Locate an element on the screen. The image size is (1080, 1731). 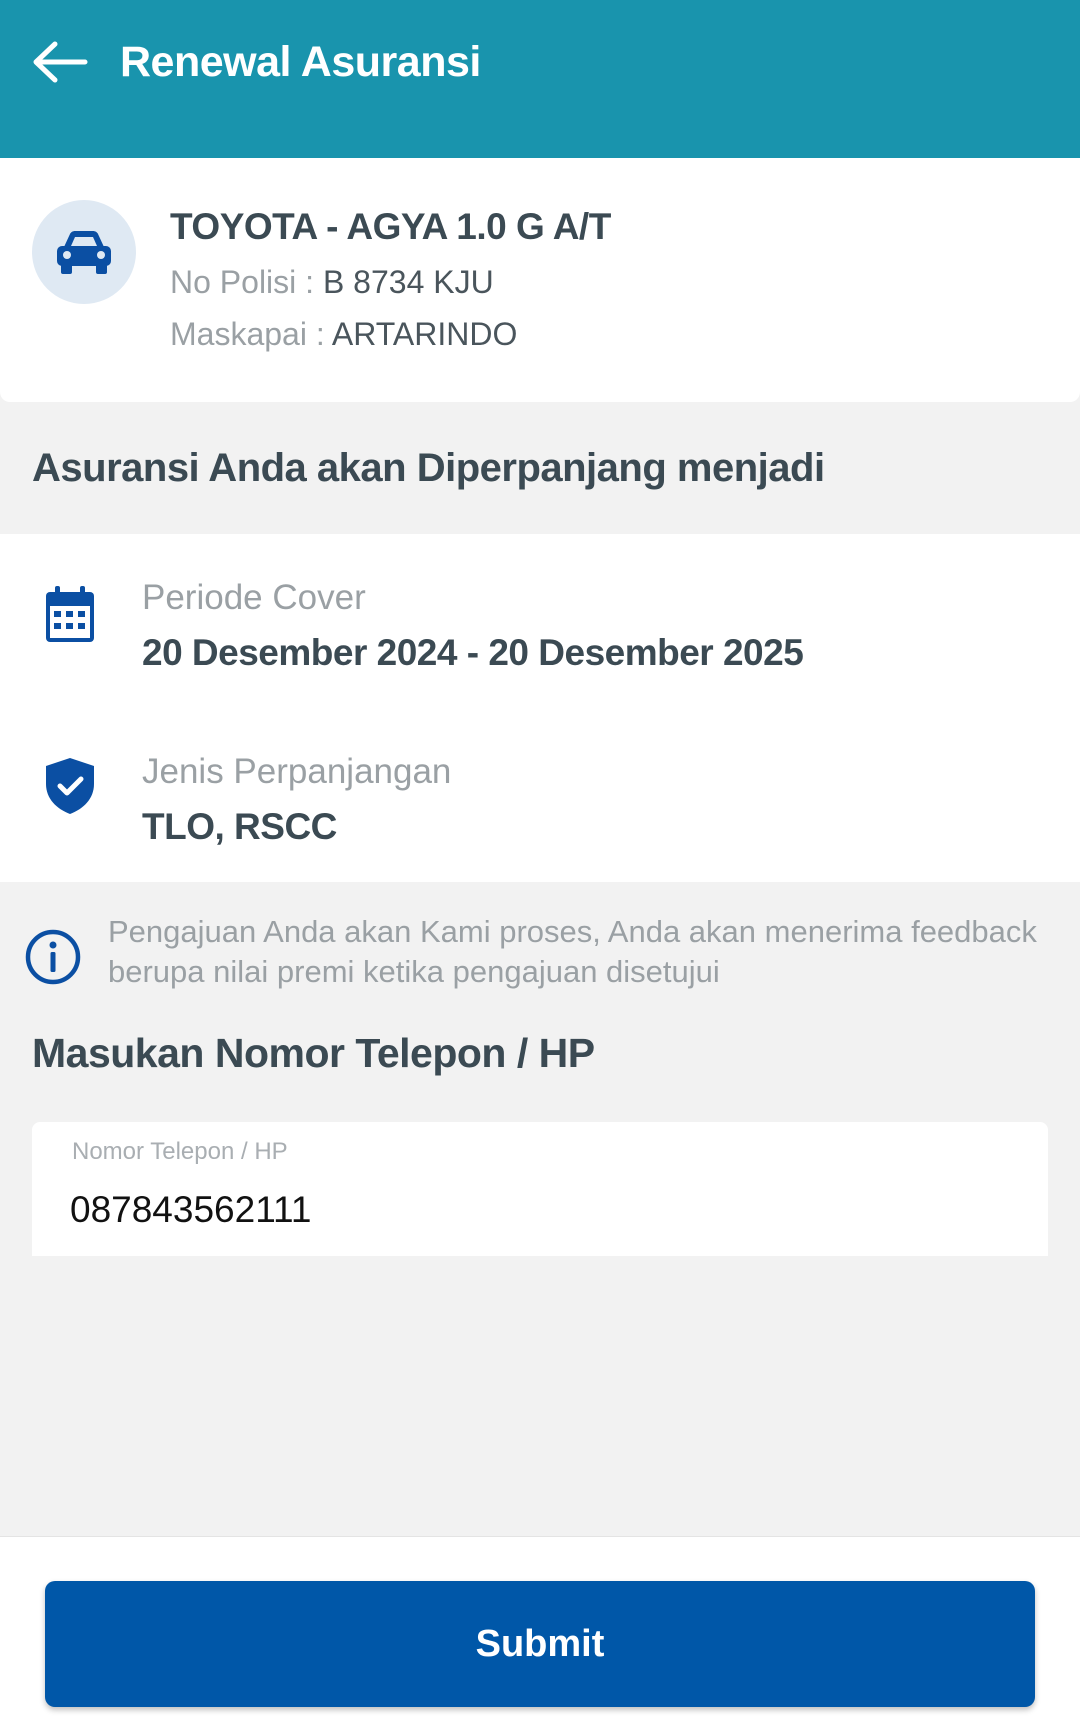
bottom-bar: Submit is located at coordinates (540, 1633).